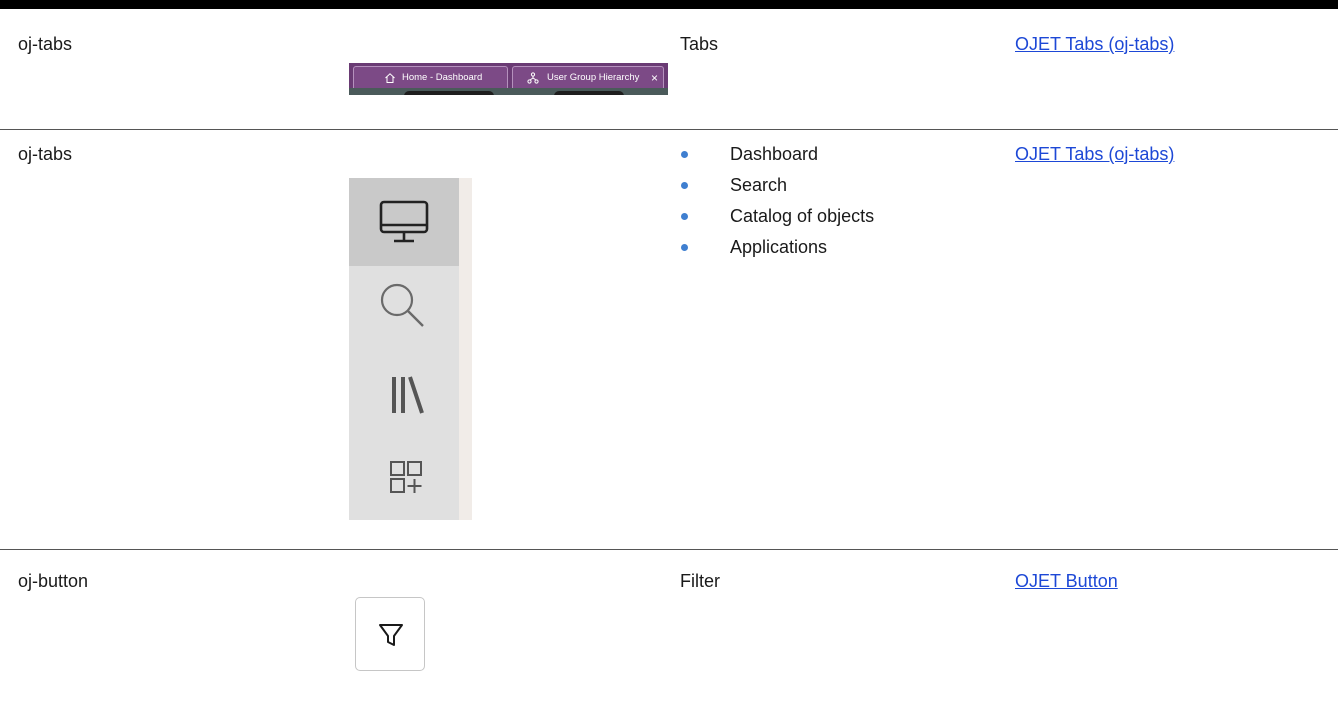 The height and width of the screenshot is (712, 1338). What do you see at coordinates (1094, 44) in the screenshot?
I see `row1-doc-link: OJET Tabs (oj-tabs)` at bounding box center [1094, 44].